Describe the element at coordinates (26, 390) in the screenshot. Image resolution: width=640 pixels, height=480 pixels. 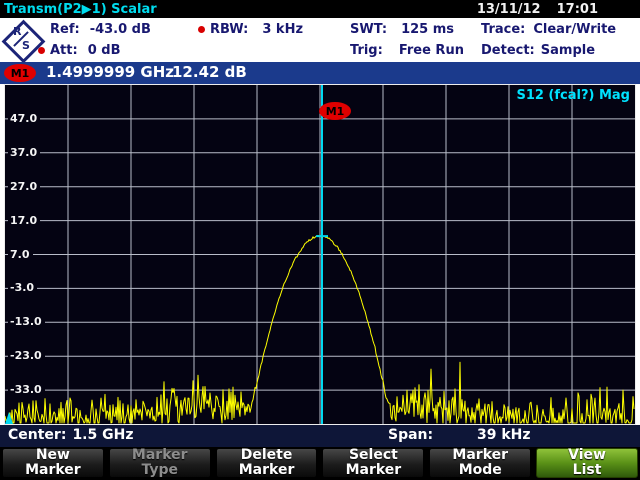
I see `y-axis-tick-label: -33.0` at that location.